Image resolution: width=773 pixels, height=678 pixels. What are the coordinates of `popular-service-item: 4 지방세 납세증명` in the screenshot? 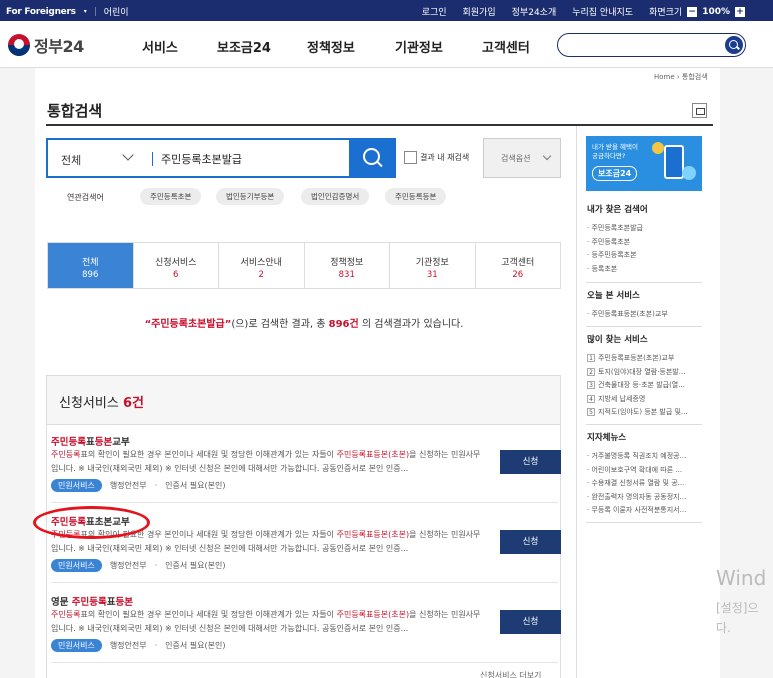 It's located at (637, 400).